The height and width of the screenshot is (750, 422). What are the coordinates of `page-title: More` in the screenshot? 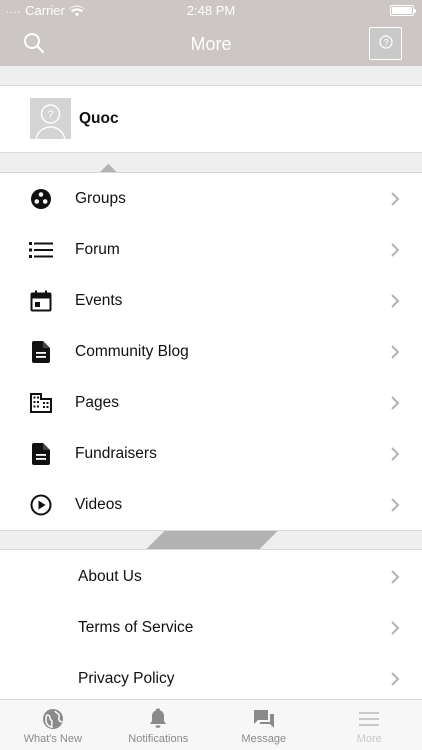 It's located at (211, 44).